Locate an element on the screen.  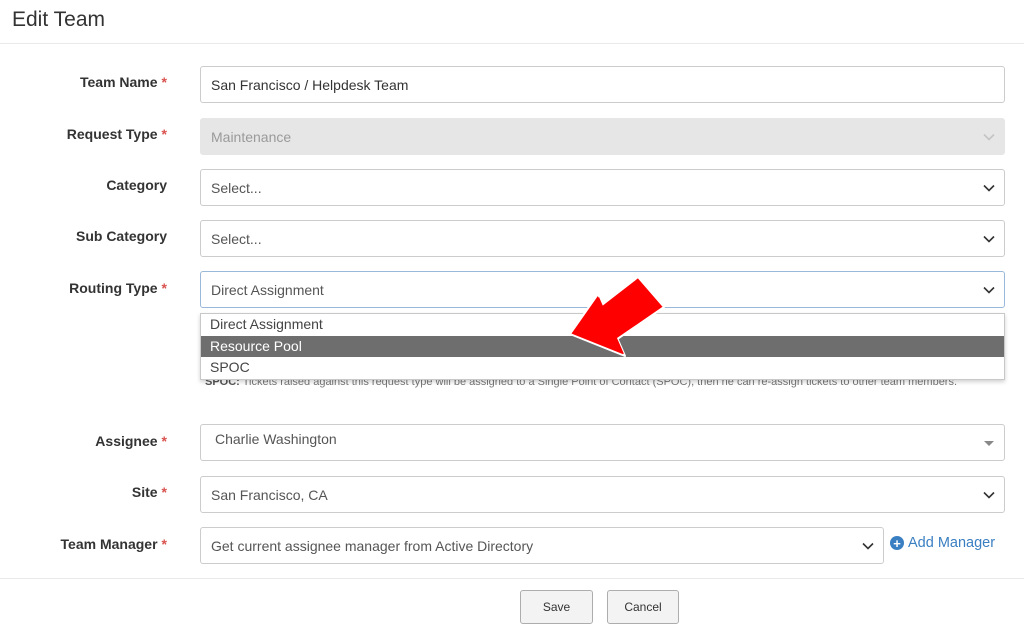
assignee-value: Charlie Washington is located at coordinates (276, 439).